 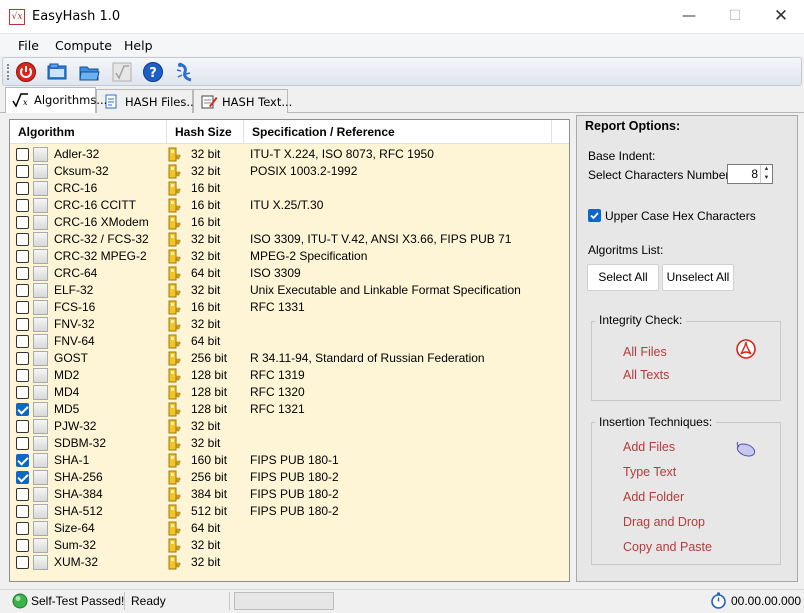 What do you see at coordinates (698, 277) in the screenshot?
I see `unselect-all-button: Unselect All` at bounding box center [698, 277].